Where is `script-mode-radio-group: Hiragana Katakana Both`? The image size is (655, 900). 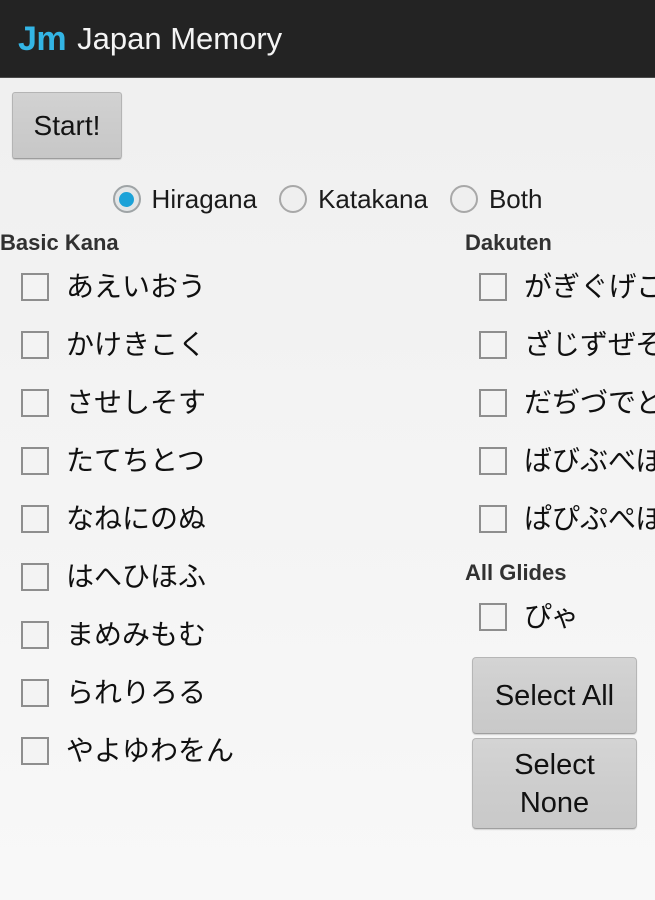 script-mode-radio-group: Hiragana Katakana Both is located at coordinates (327, 199).